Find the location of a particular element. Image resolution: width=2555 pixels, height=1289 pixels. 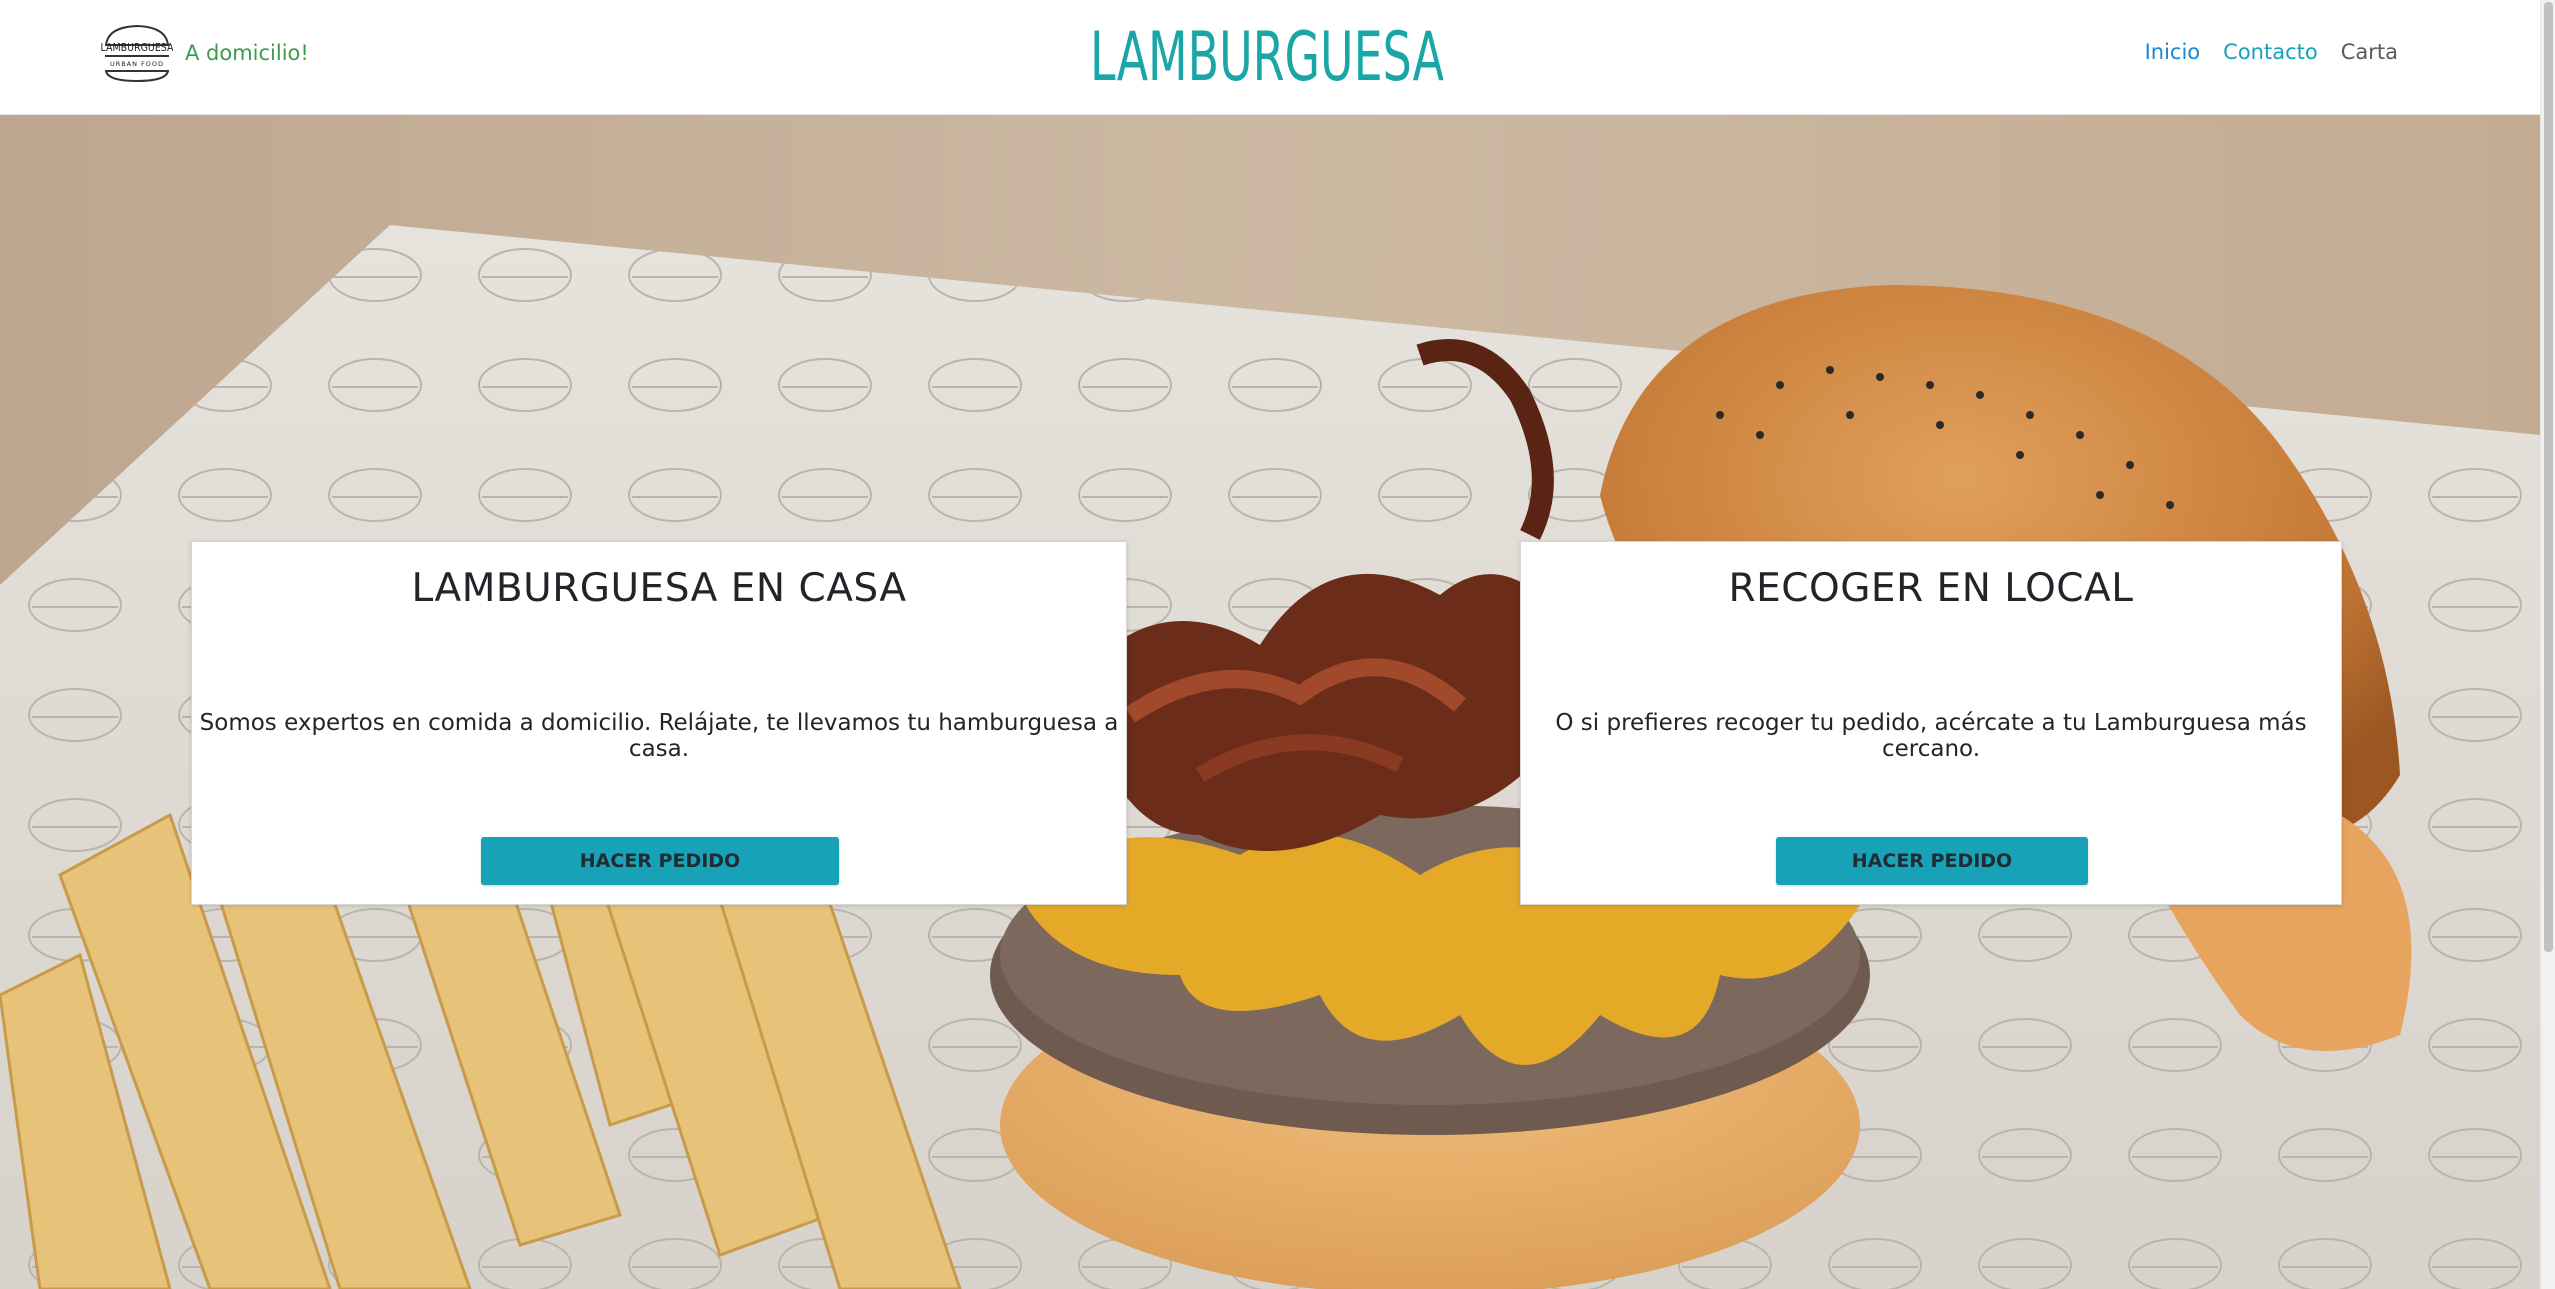

burger-logo-icon: LAMBURGUESA URBAN FOOD is located at coordinates (137, 53).